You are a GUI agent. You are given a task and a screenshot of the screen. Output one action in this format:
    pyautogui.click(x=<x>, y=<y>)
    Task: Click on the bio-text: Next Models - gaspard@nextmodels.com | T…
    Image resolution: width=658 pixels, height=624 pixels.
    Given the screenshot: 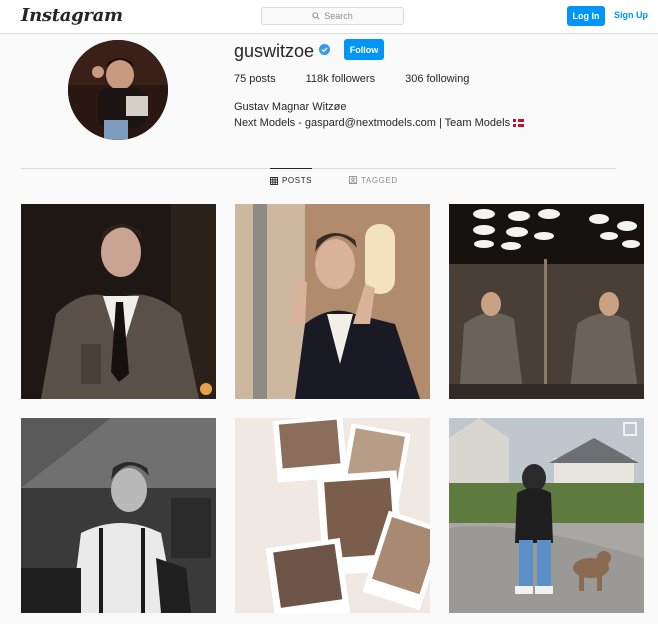 What is the action you would take?
    pyautogui.click(x=372, y=123)
    